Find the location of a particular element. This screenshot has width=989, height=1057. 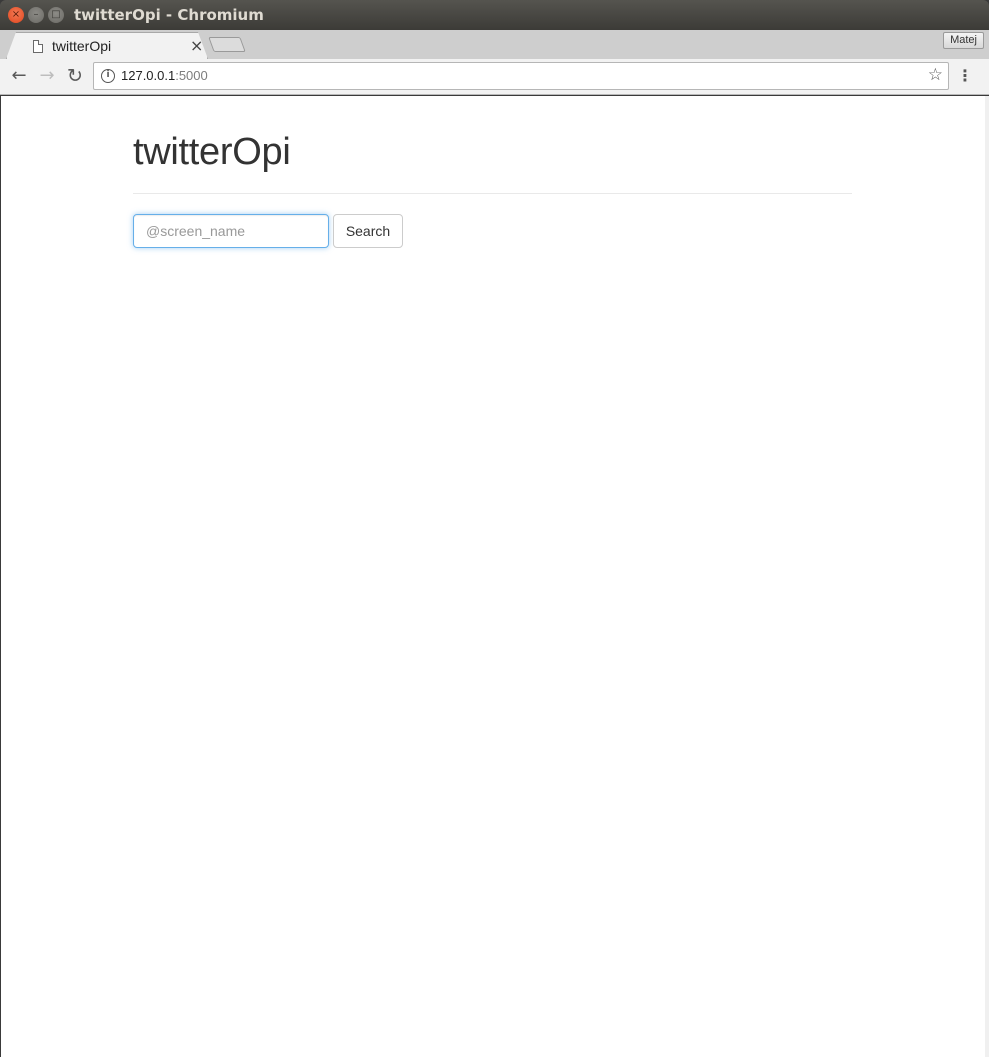

window-titlebar: × – □ twitterOpi - Chromium is located at coordinates (494, 15).